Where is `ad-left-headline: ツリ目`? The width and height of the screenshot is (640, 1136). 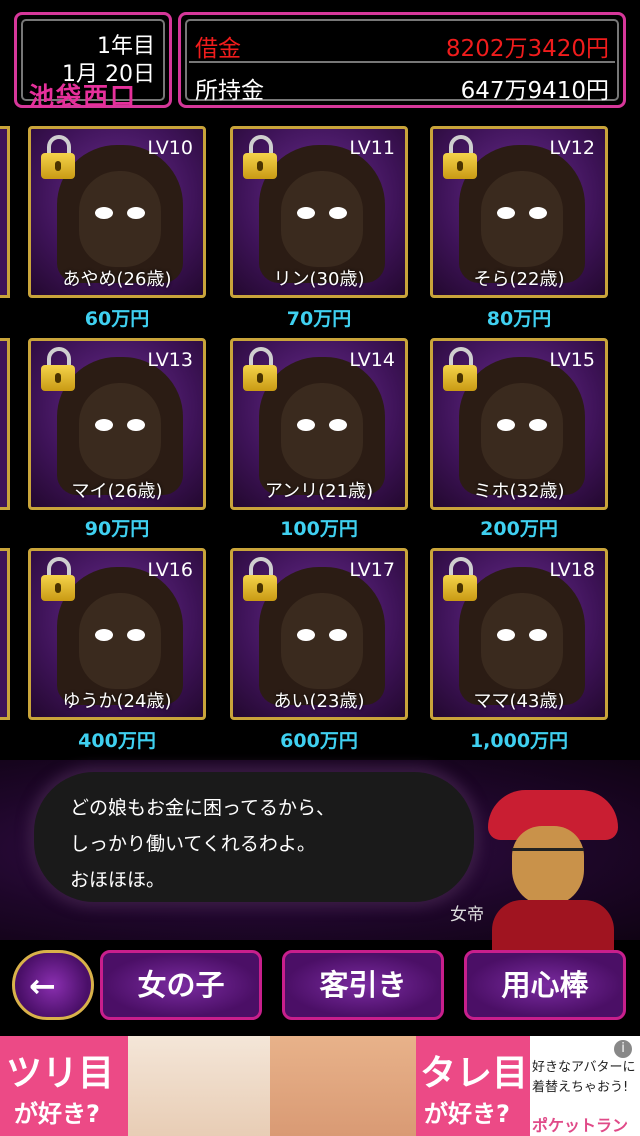 ad-left-headline: ツリ目 is located at coordinates (60, 1073).